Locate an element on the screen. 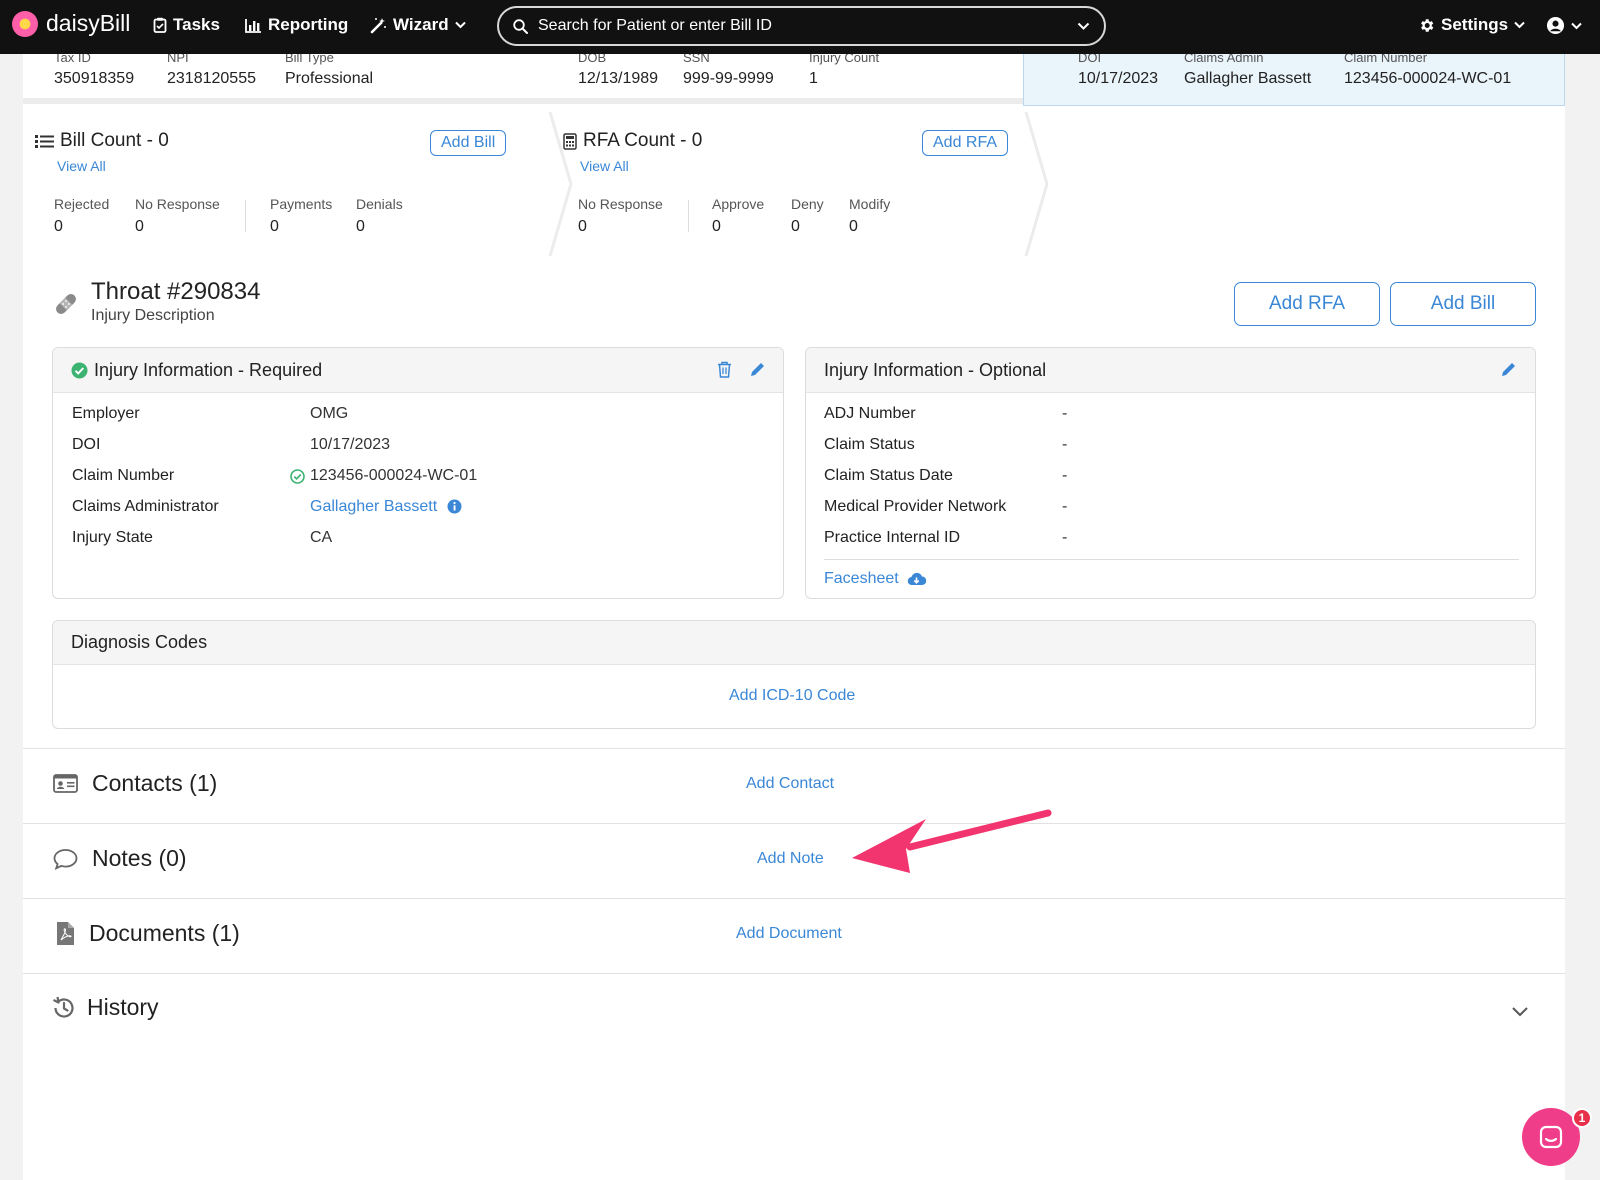  search-icon is located at coordinates (520, 26).